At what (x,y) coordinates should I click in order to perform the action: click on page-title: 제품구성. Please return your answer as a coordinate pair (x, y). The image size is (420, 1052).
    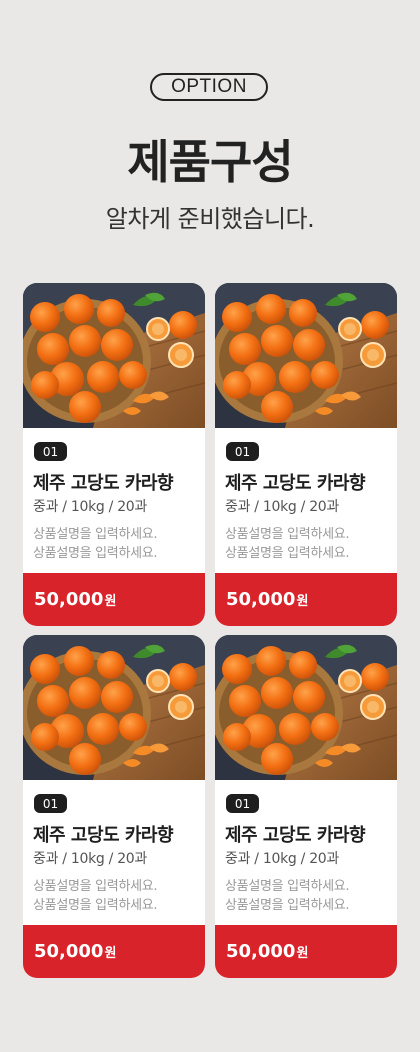
    Looking at the image, I should click on (210, 162).